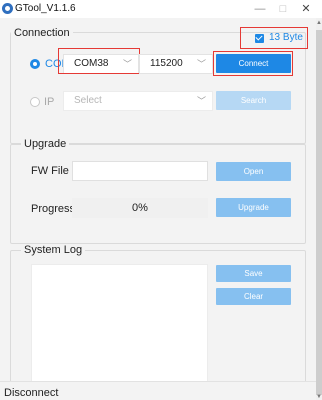 Image resolution: width=322 pixels, height=400 pixels. Describe the element at coordinates (253, 273) in the screenshot. I see `save-button: Save` at that location.